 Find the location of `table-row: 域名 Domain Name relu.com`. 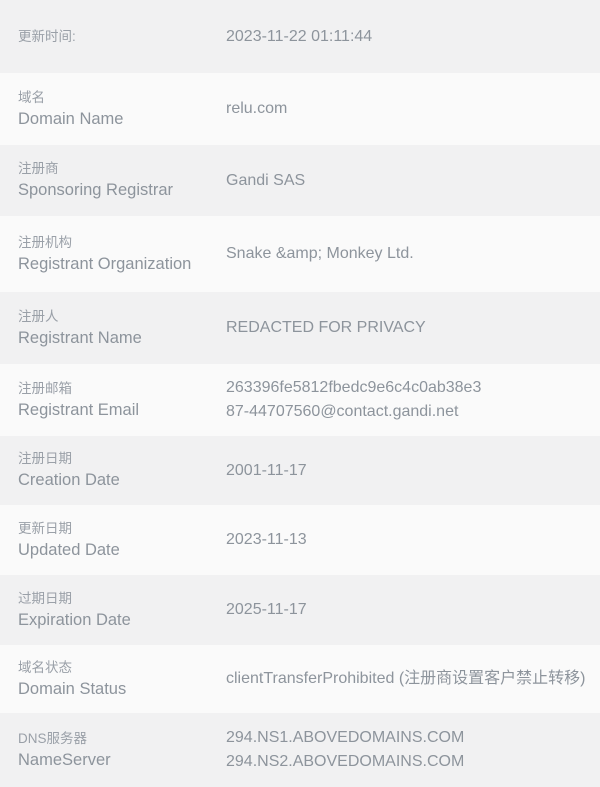

table-row: 域名 Domain Name relu.com is located at coordinates (300, 109).